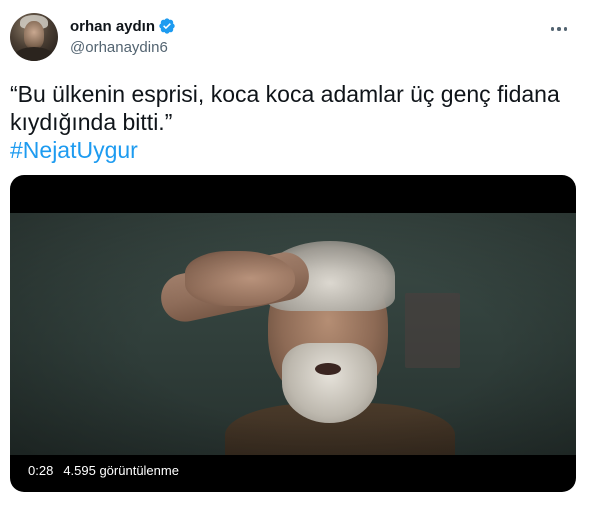 This screenshot has width=589, height=508. What do you see at coordinates (34, 54) in the screenshot?
I see `avatar-shoulder` at bounding box center [34, 54].